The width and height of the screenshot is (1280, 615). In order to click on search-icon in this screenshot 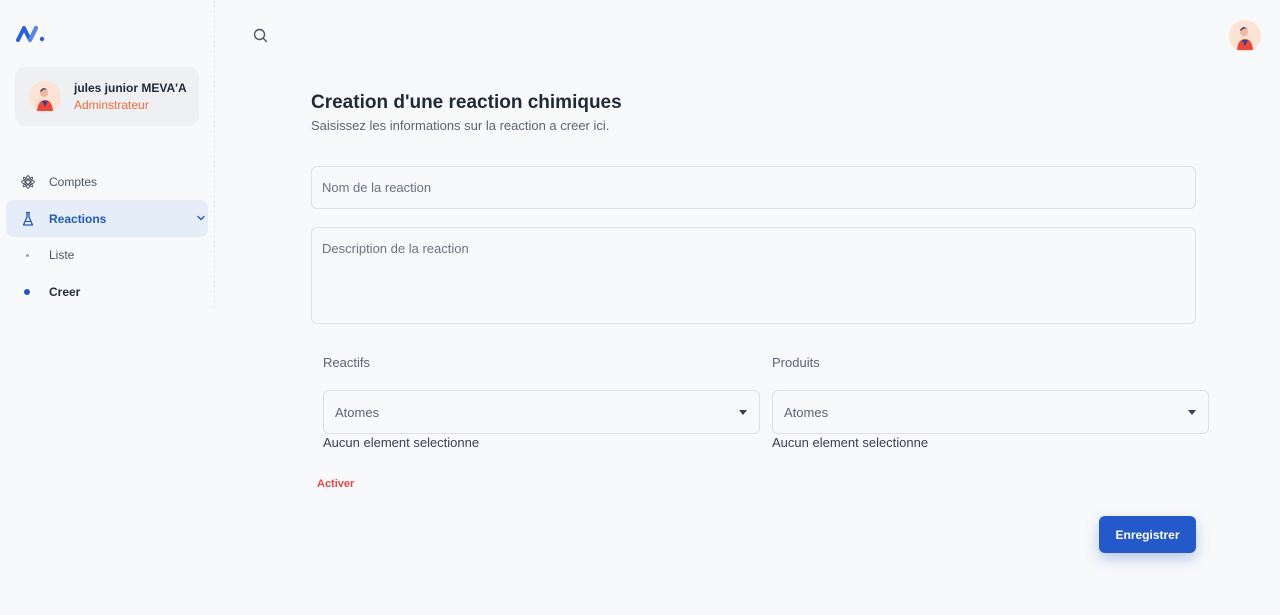, I will do `click(260, 35)`.